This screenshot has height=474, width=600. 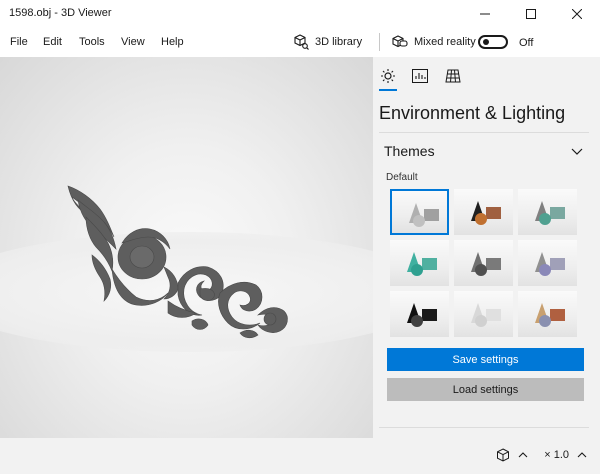 I want to click on minimize-icon, so click(x=485, y=14).